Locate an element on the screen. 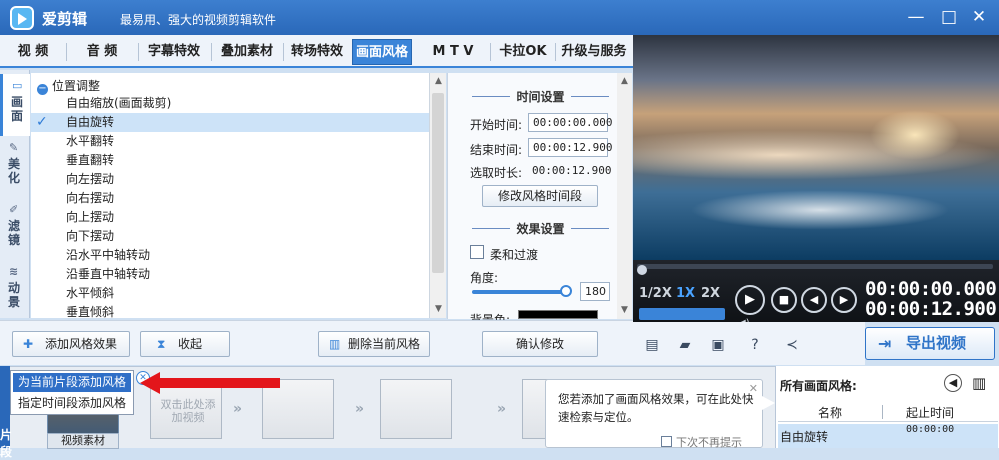 The image size is (999, 460). save-icon: ▣ is located at coordinates (718, 345).